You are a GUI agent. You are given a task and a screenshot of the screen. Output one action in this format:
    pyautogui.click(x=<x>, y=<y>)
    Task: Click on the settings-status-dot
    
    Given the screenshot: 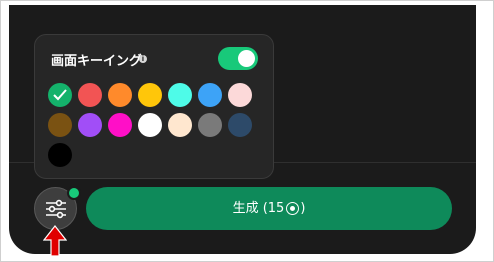 What is the action you would take?
    pyautogui.click(x=74, y=193)
    